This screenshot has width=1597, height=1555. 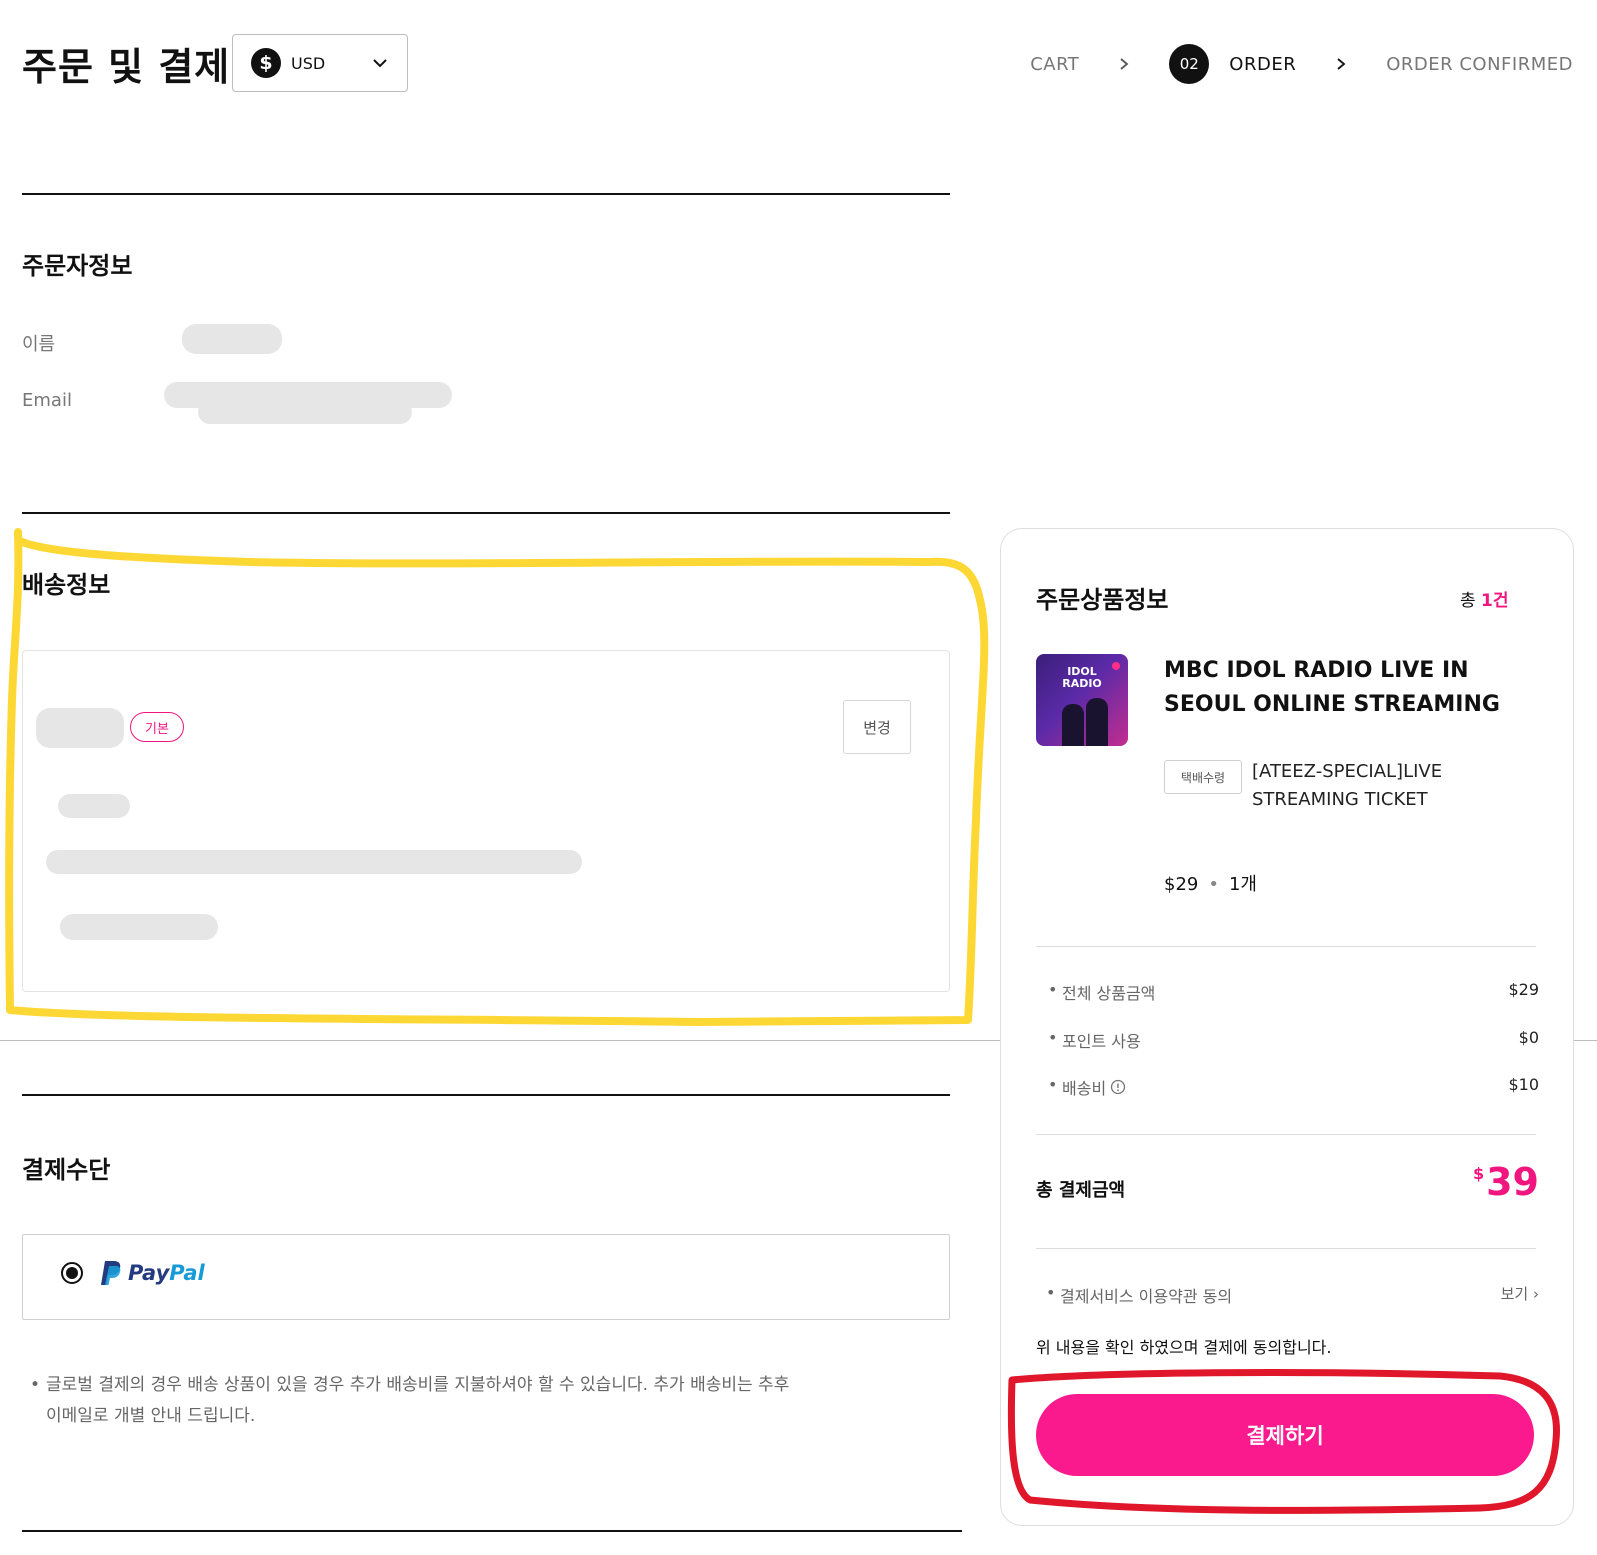 What do you see at coordinates (266, 63) in the screenshot?
I see `dollar-icon: $` at bounding box center [266, 63].